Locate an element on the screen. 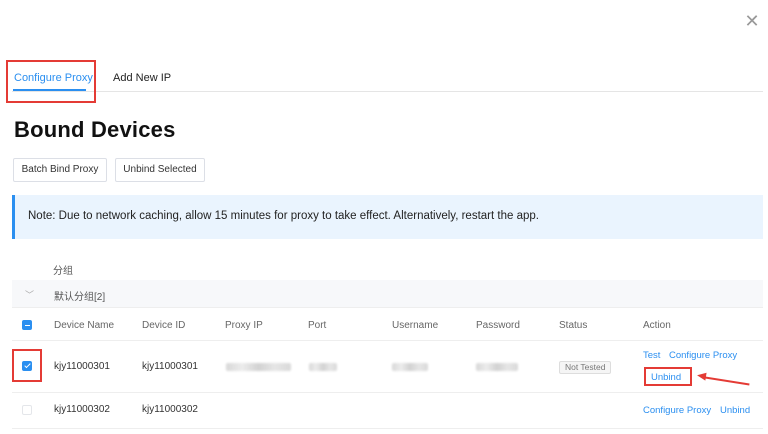  device-name-cell: kjy11000302 is located at coordinates (82, 409).